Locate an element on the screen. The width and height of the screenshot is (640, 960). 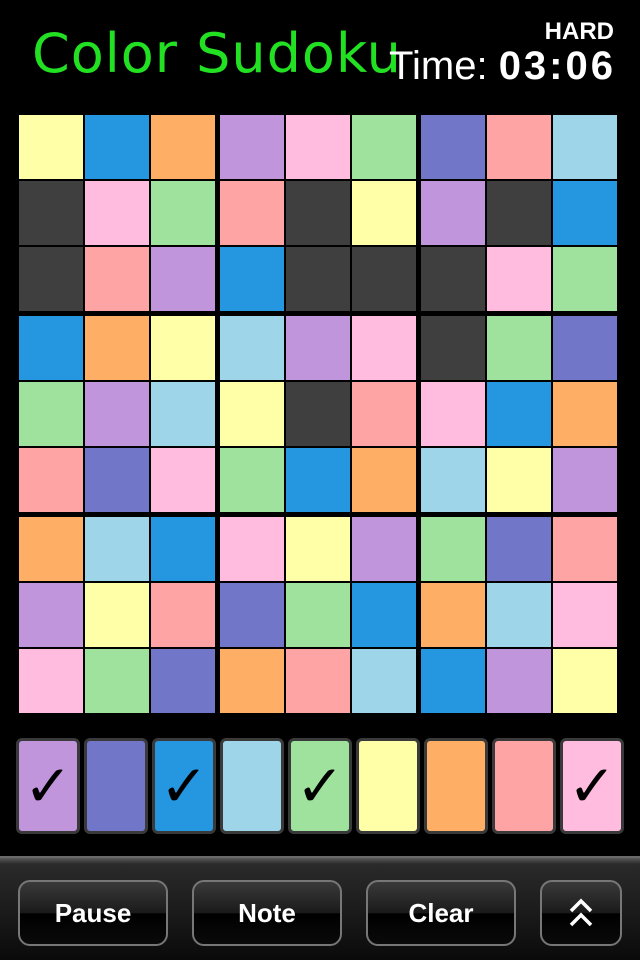
timer: Time: 03:06 is located at coordinates (502, 66).